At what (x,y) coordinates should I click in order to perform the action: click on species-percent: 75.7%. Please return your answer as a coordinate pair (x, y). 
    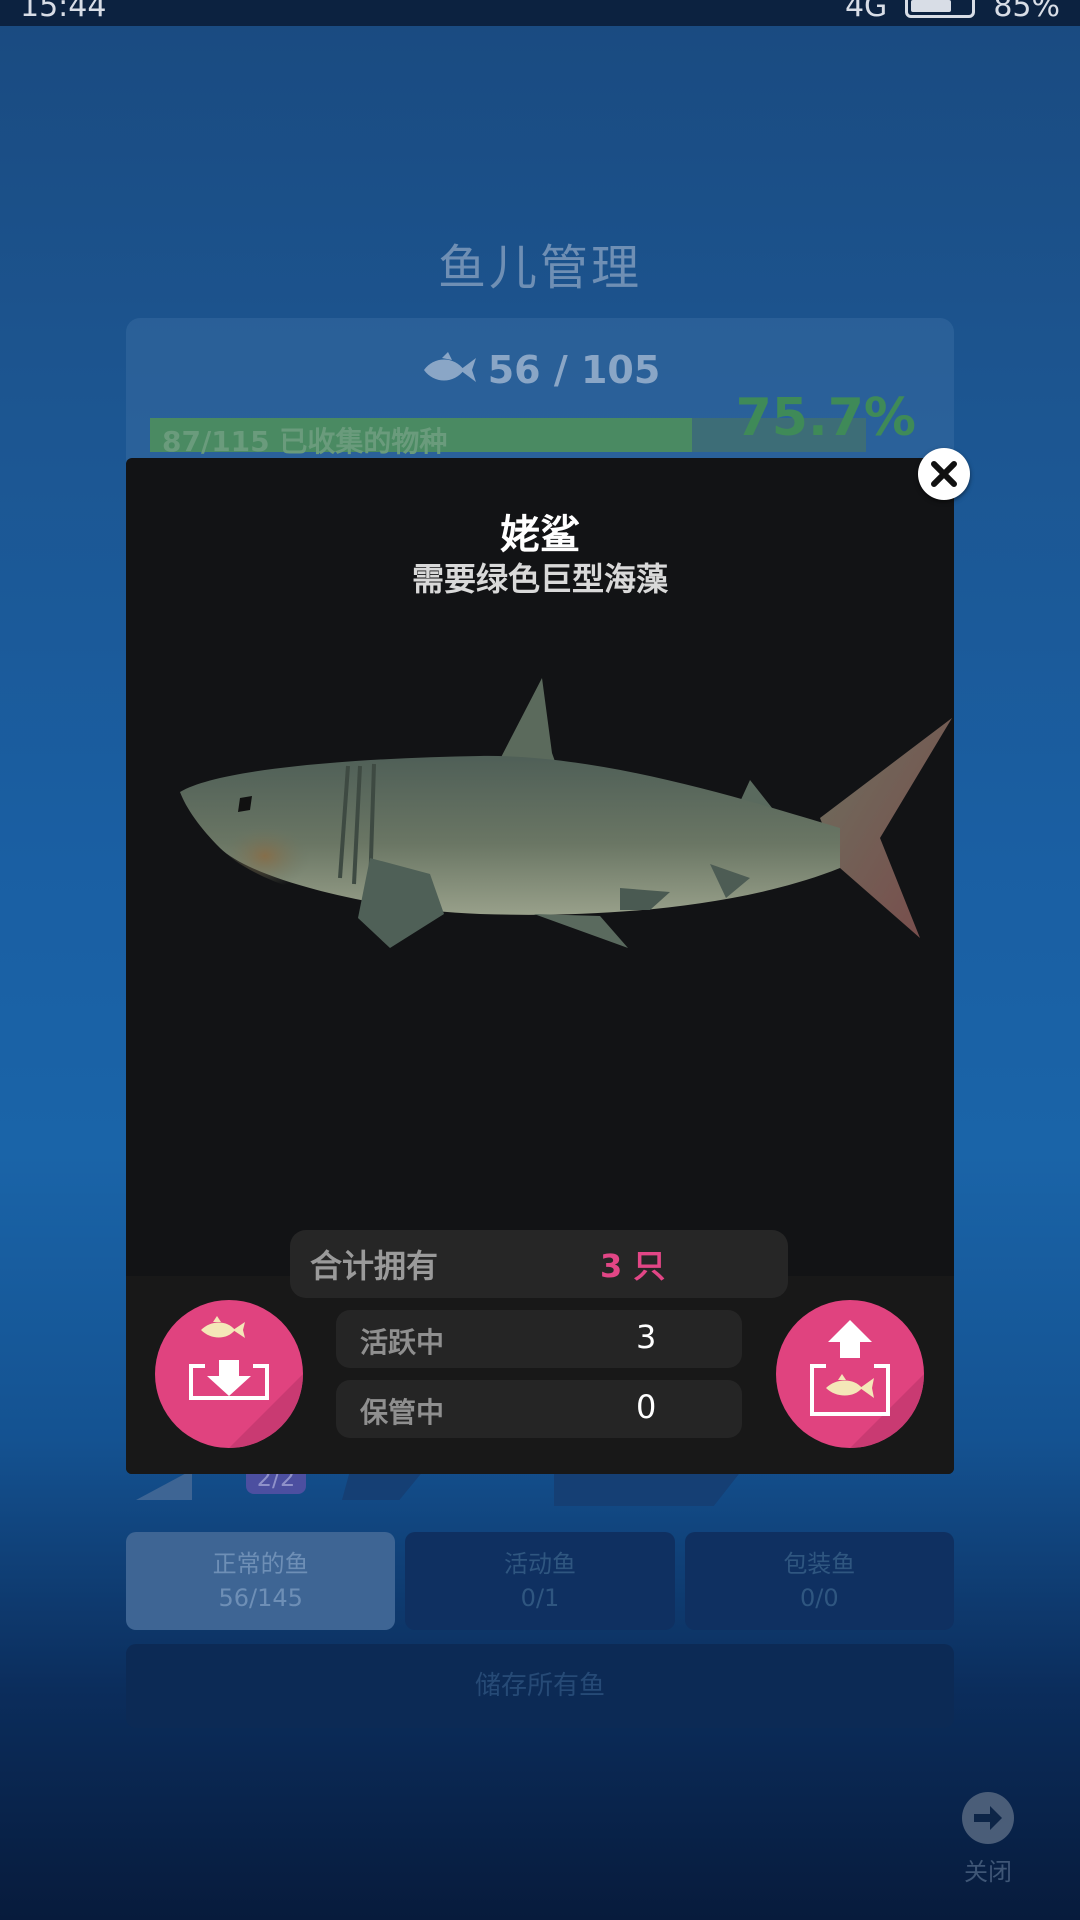
    Looking at the image, I should click on (825, 418).